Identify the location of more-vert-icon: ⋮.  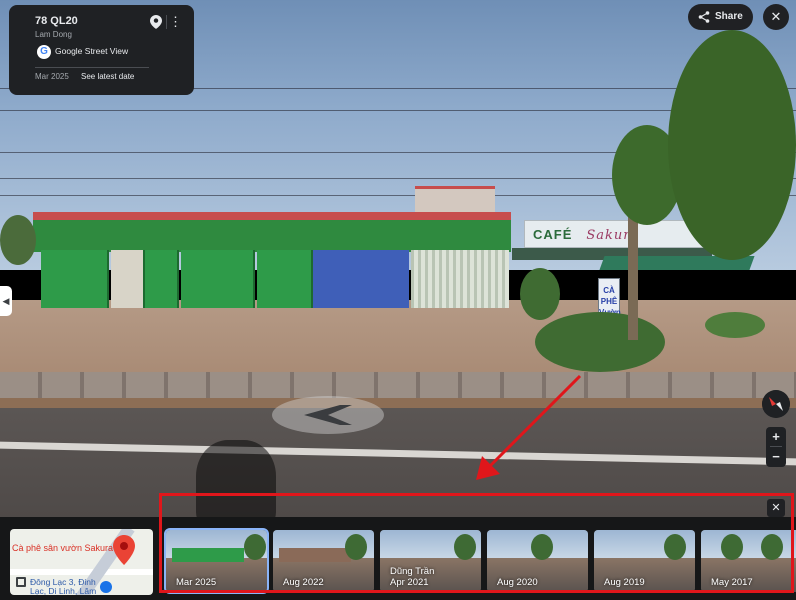
(175, 22).